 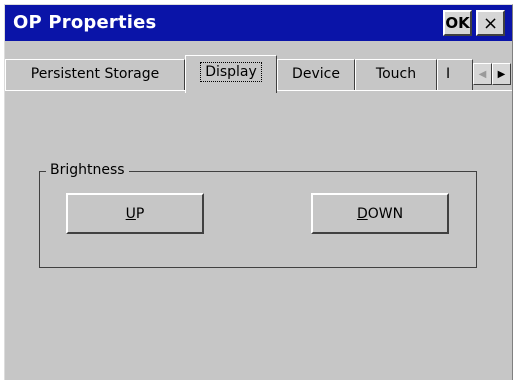 I want to click on tab-scroll-buttons: ◀ ▶, so click(x=492, y=75).